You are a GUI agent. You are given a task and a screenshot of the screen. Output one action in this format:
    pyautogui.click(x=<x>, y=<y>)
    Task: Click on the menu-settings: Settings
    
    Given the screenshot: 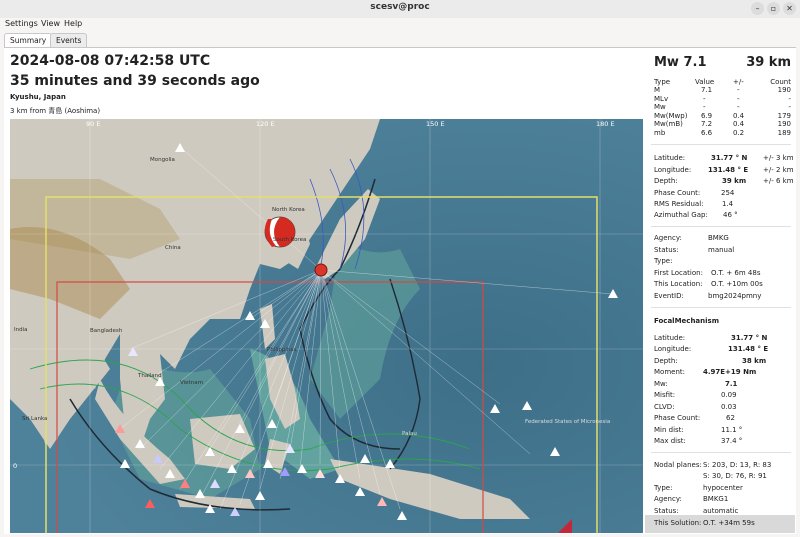 What is the action you would take?
    pyautogui.click(x=21, y=23)
    